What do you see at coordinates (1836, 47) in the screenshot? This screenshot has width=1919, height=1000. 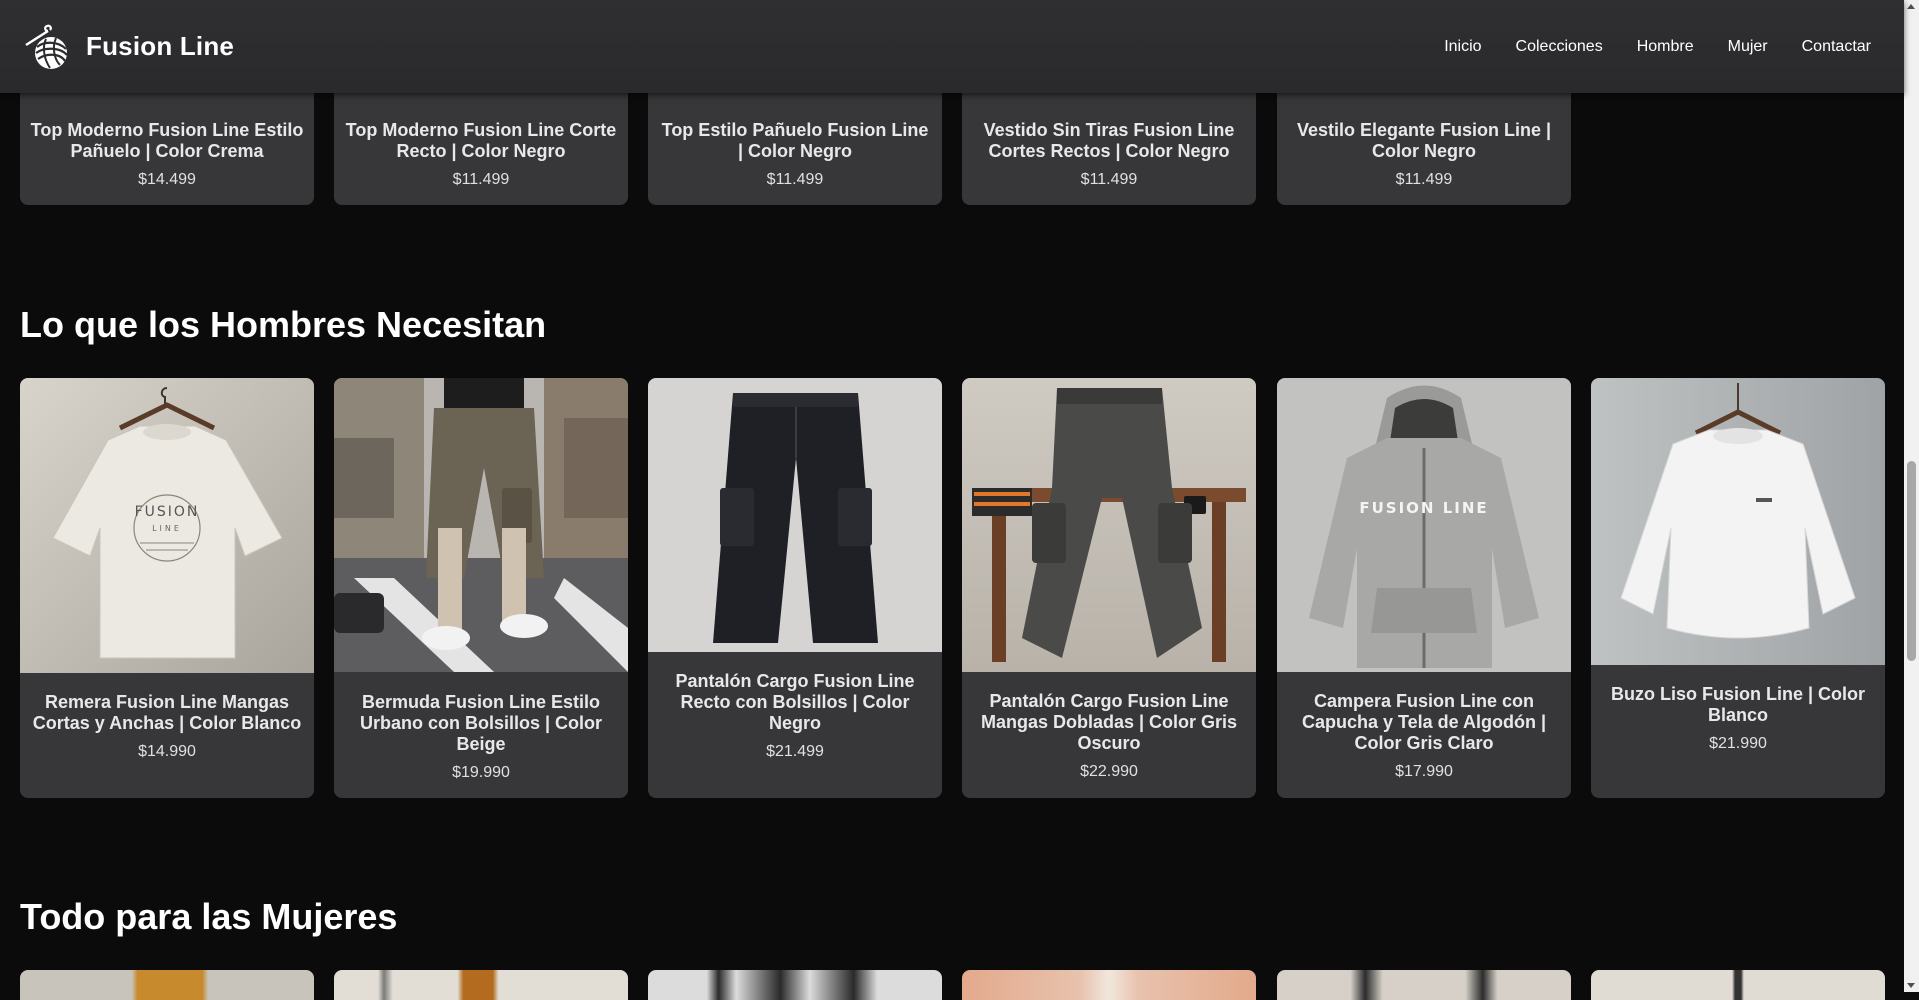 I see `nav-contactar: Contactar` at bounding box center [1836, 47].